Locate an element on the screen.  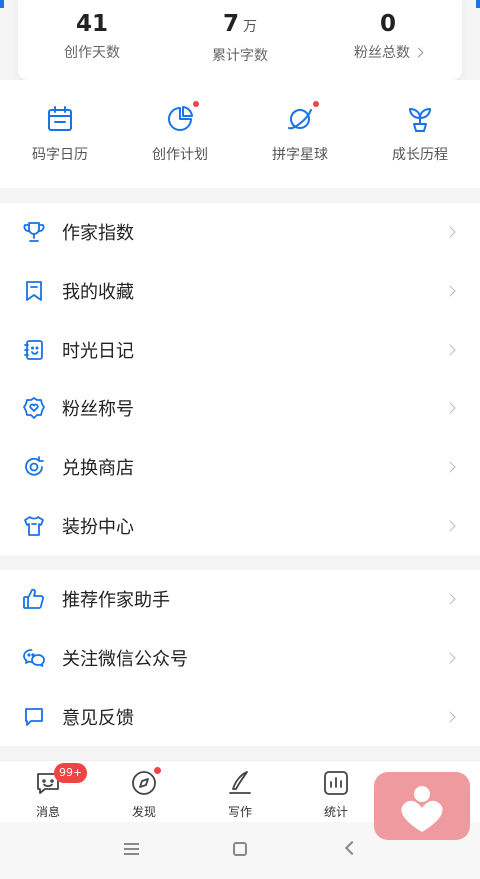
menu-item-label: 时光日记 is located at coordinates (98, 351).